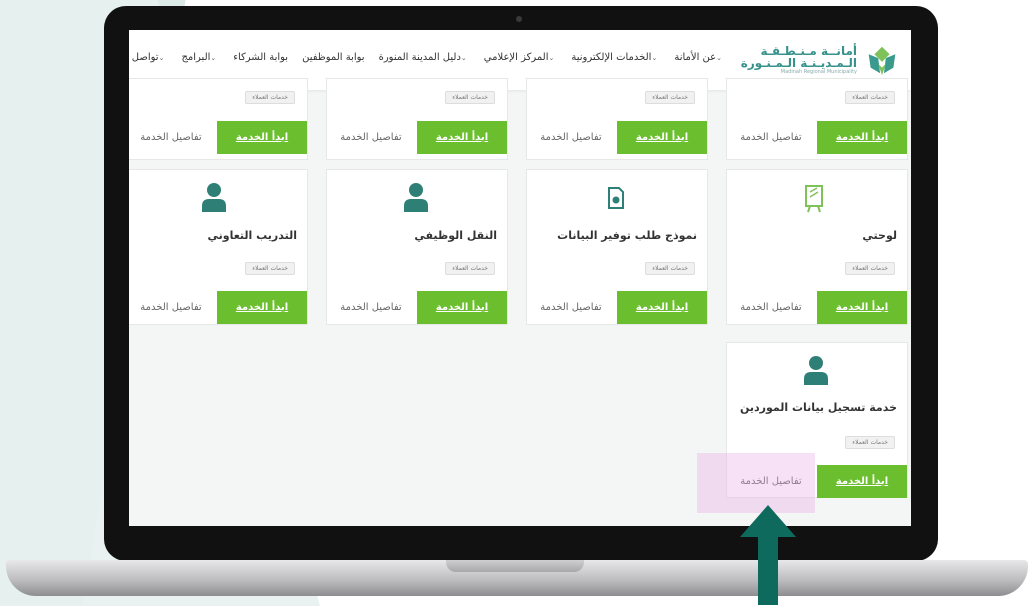 The height and width of the screenshot is (606, 1031). Describe the element at coordinates (756, 483) in the screenshot. I see `click-highlight` at that location.